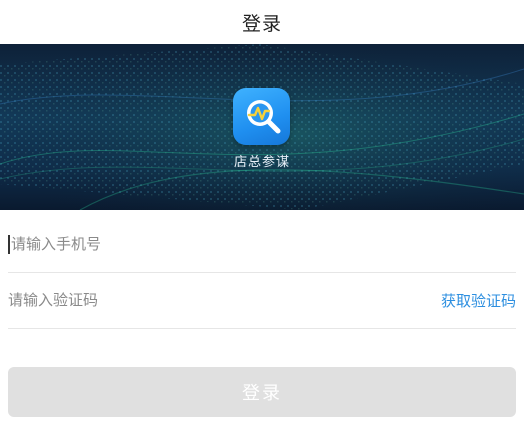  What do you see at coordinates (478, 300) in the screenshot?
I see `get-code-button: 获取验证码` at bounding box center [478, 300].